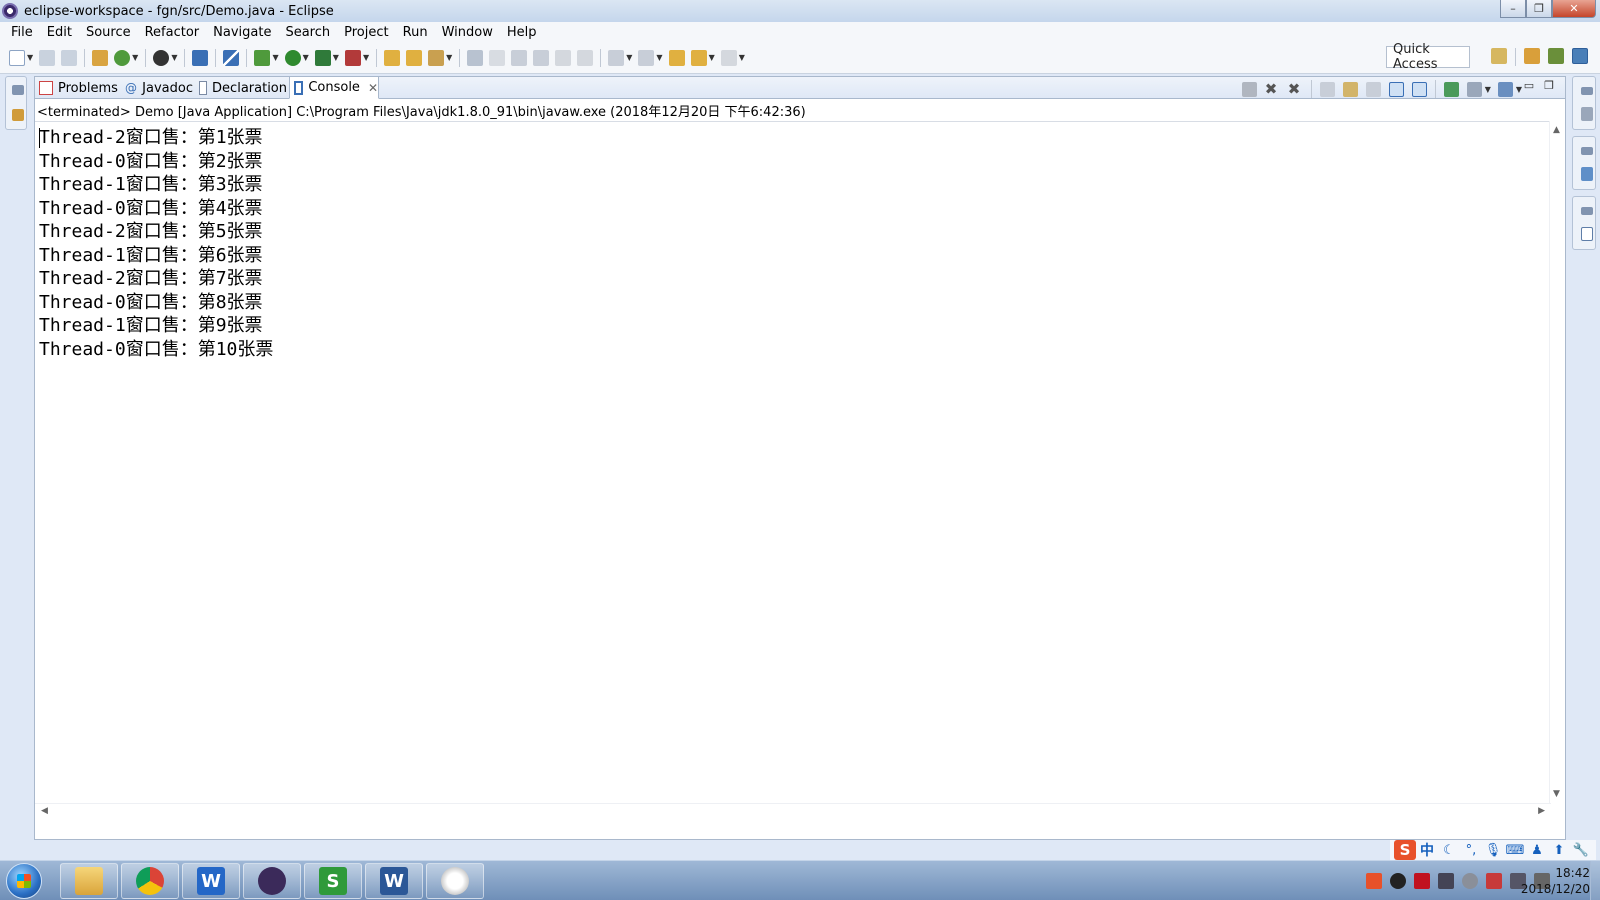 Image resolution: width=1600 pixels, height=900 pixels. I want to click on open-perspective-icon, so click(1499, 56).